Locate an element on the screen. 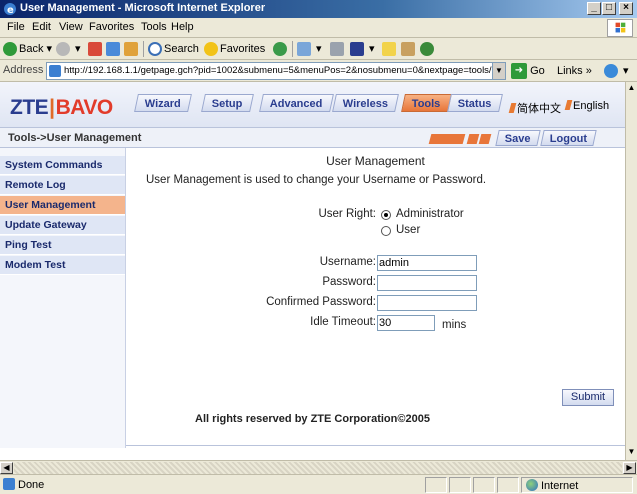 The image size is (637, 494). edit-page-icon is located at coordinates (357, 49).